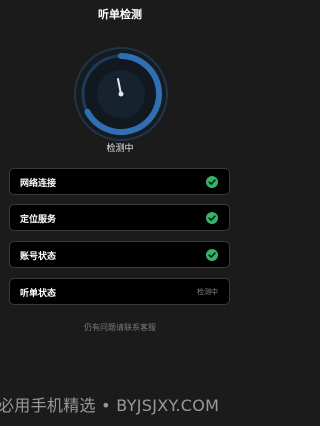 The width and height of the screenshot is (320, 426). I want to click on check-label: 账号状态, so click(38, 257).